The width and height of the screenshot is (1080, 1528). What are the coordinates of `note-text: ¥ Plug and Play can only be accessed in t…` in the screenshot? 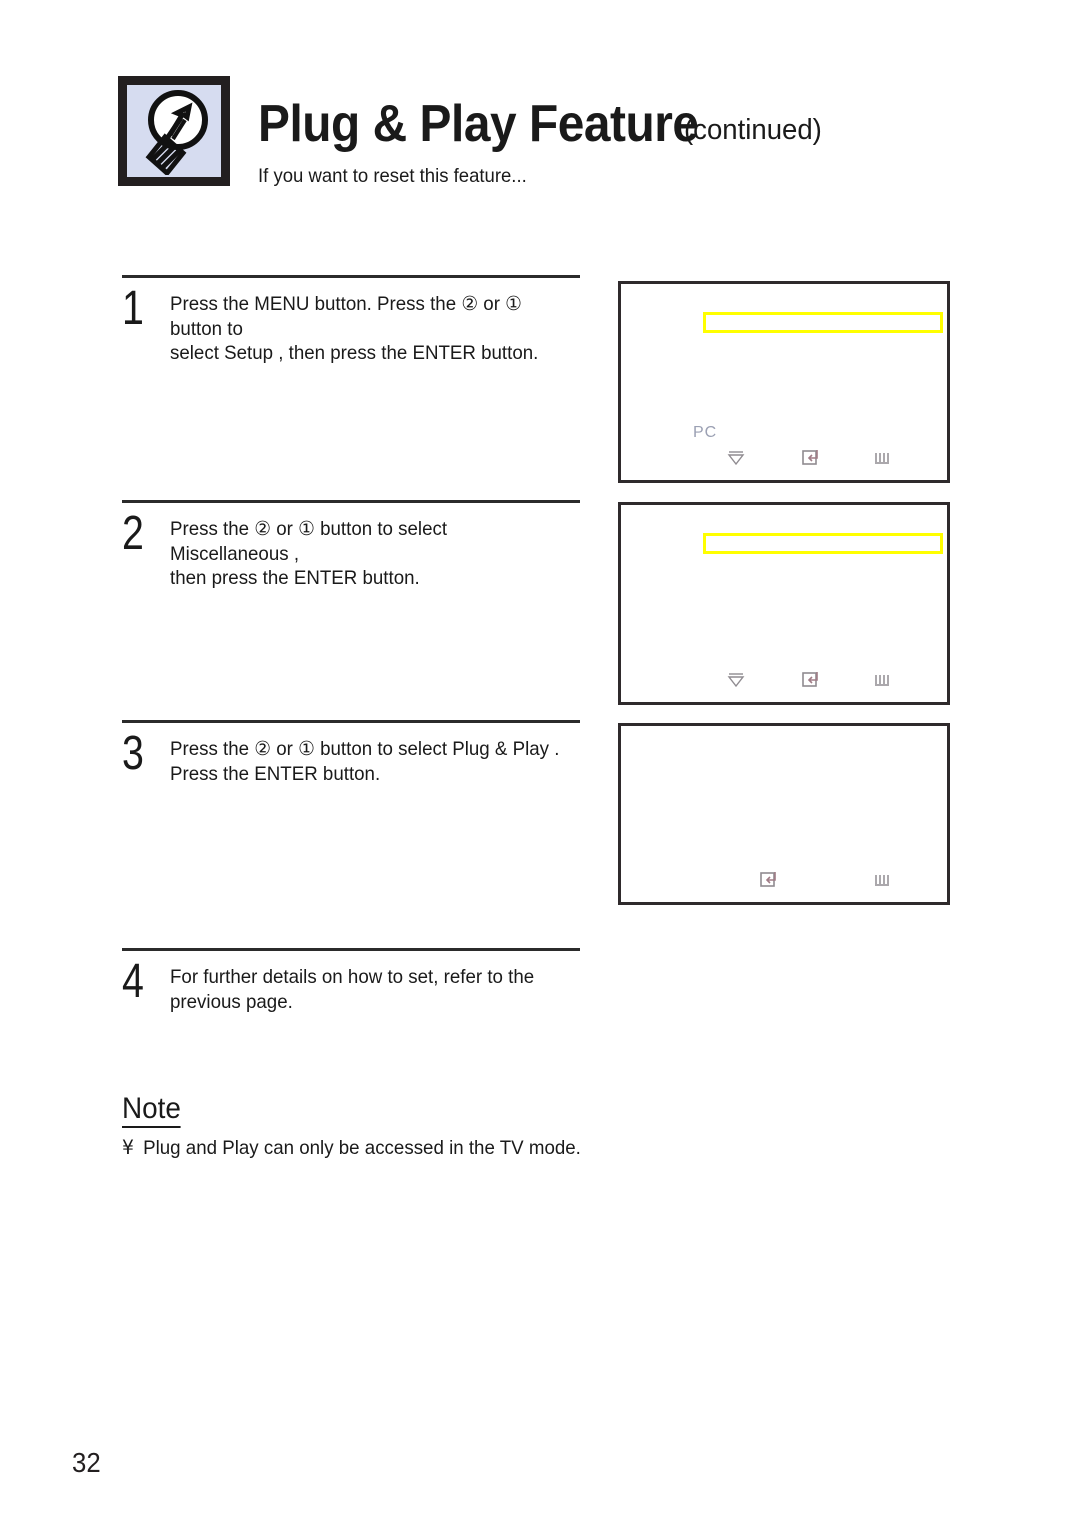 It's located at (351, 1148).